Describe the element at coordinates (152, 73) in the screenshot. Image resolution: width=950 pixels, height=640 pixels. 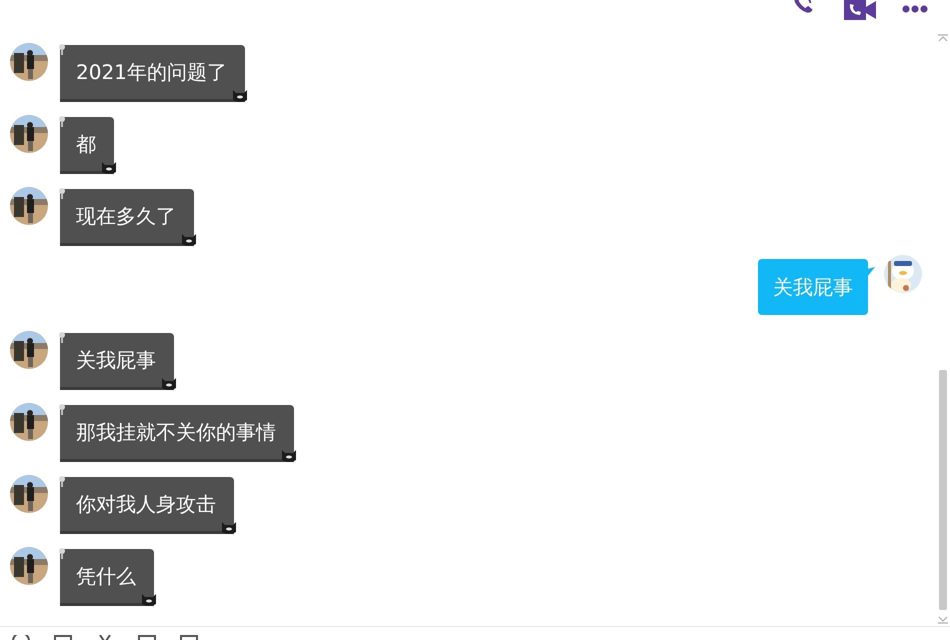
I see `message-bubble: 2021年的问题了` at that location.